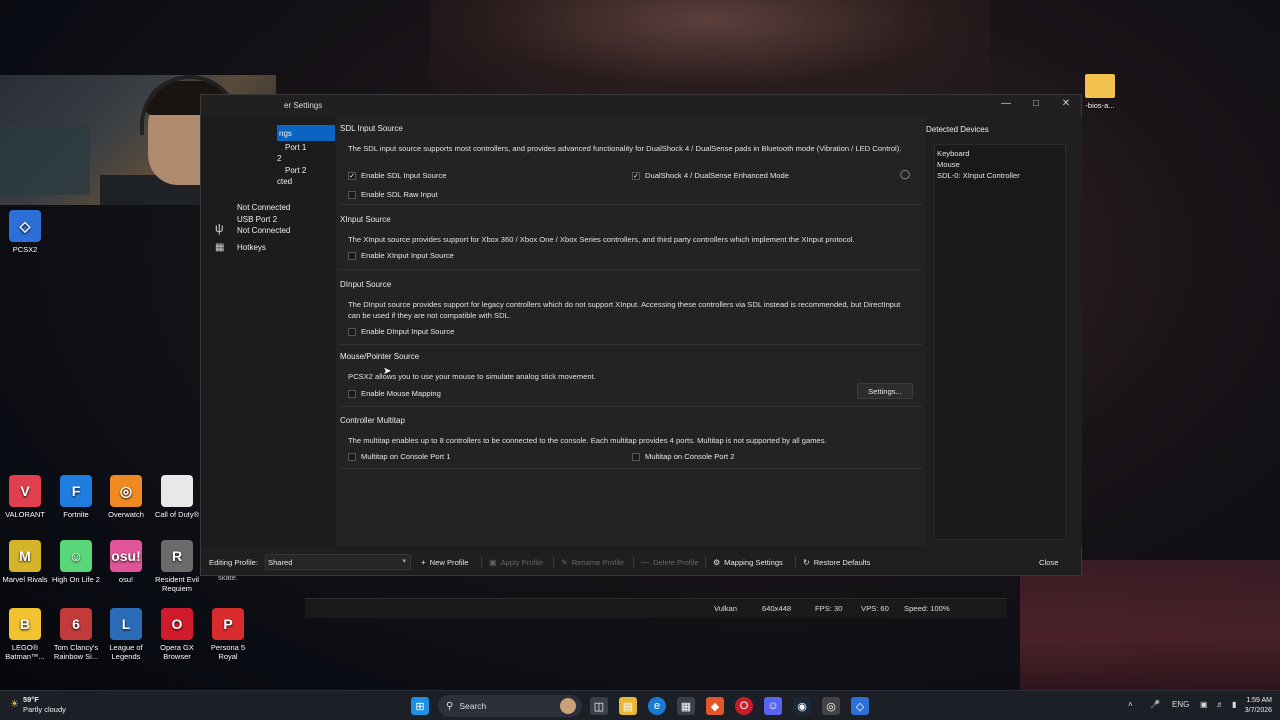  Describe the element at coordinates (1180, 704) in the screenshot. I see `language-indicator: ENG` at that location.